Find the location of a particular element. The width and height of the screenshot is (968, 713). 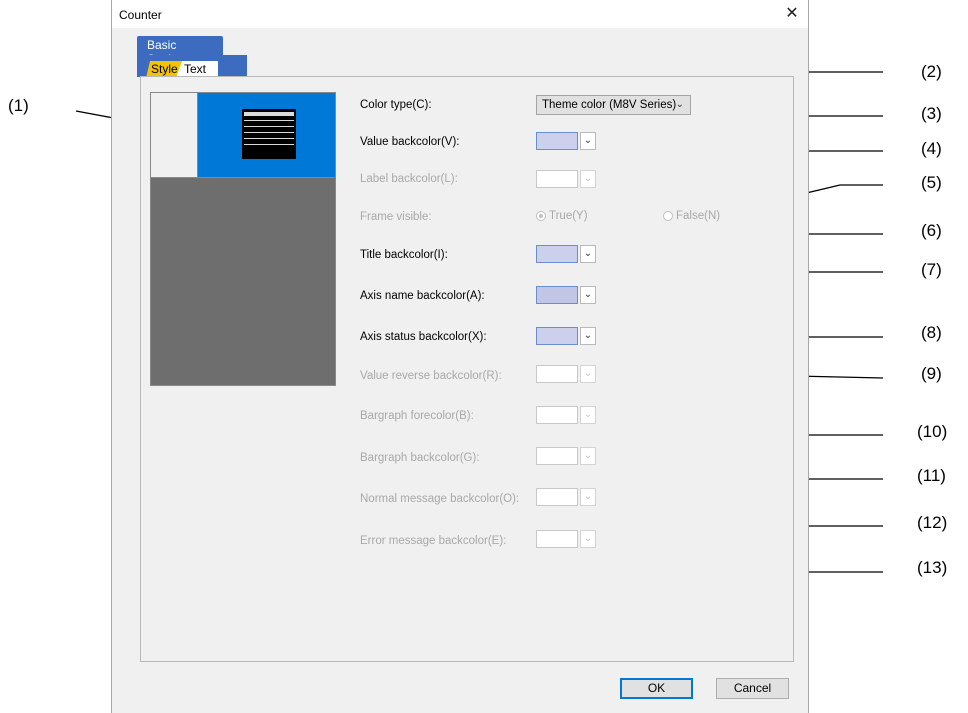

bargraph-backcolor-picker: ⌄ is located at coordinates (566, 456).